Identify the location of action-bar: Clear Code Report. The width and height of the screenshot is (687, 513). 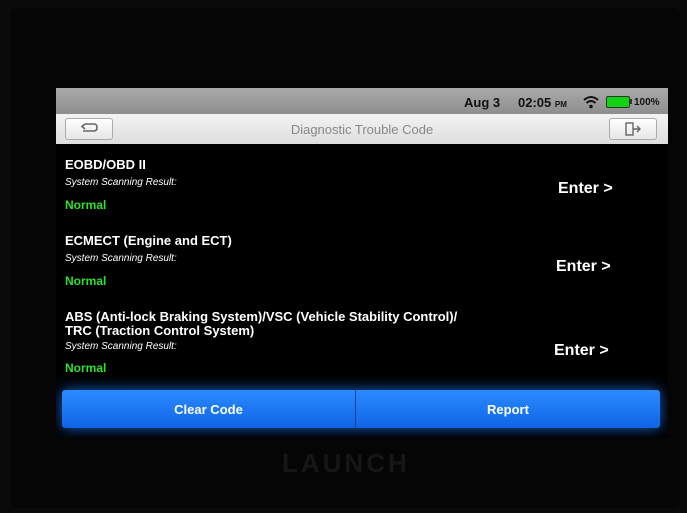
(361, 409).